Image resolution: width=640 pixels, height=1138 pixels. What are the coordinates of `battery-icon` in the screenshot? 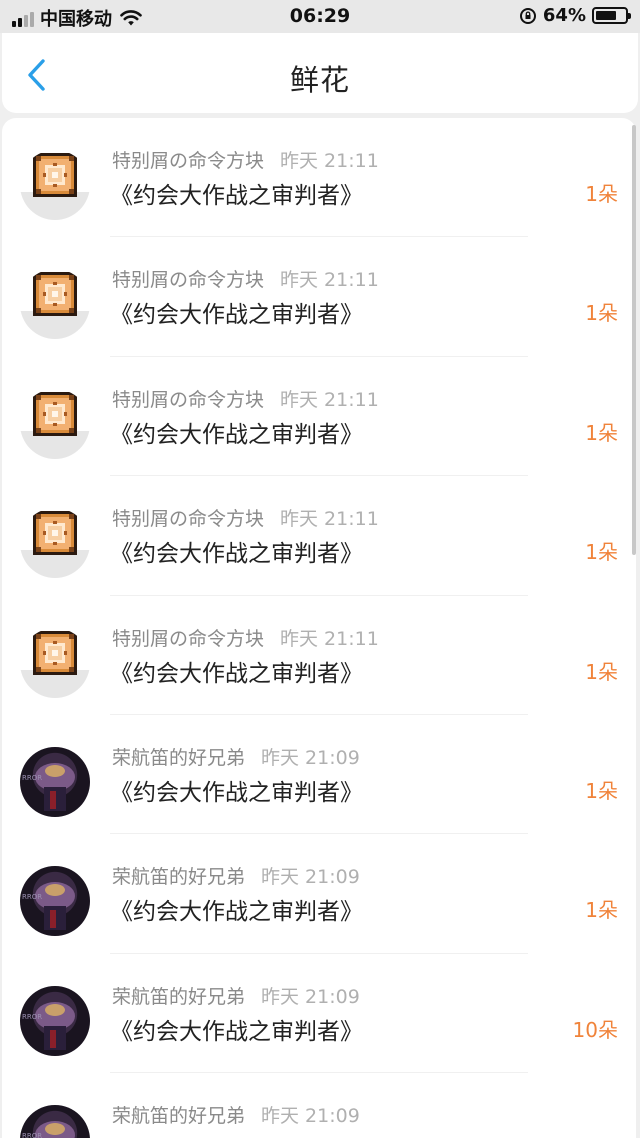 It's located at (611, 15).